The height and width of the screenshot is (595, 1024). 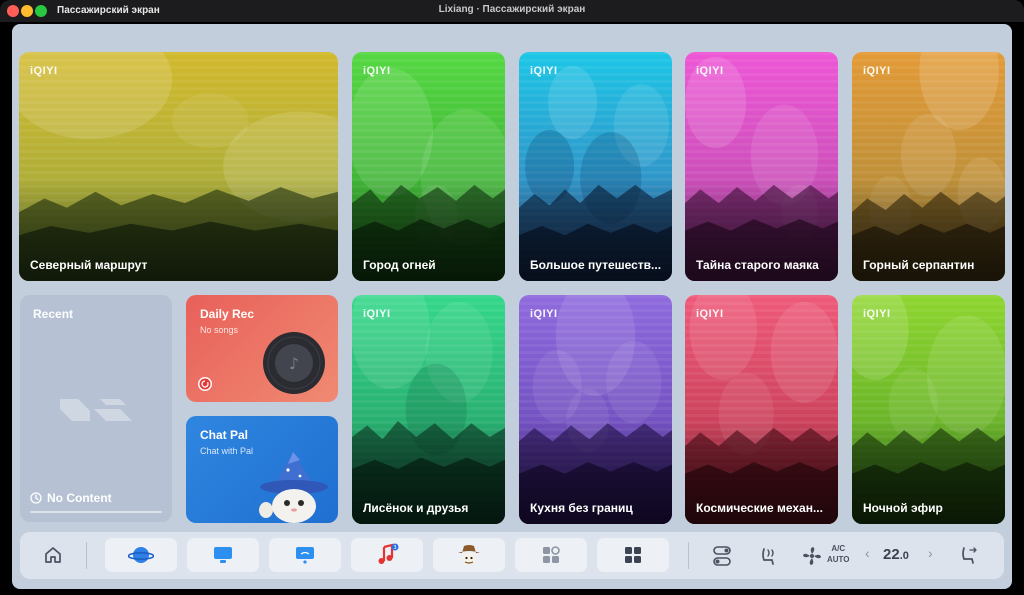 I want to click on app-store-button, so click(x=551, y=555).